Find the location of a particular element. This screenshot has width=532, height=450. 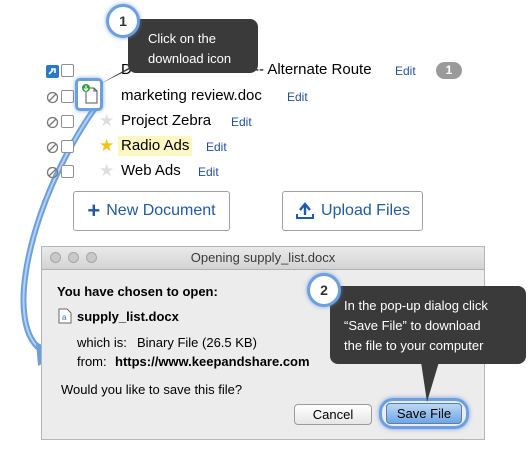

upload-files-button: Upload Files is located at coordinates (352, 211).